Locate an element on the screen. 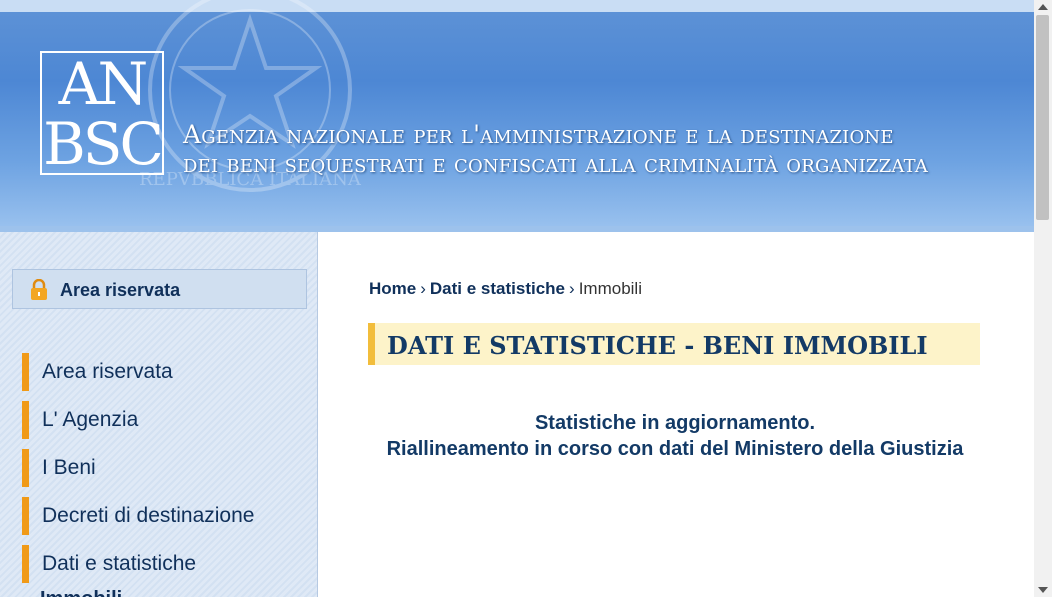 This screenshot has height=597, width=1052. sidebar-item-dati-statistiche: Dati e statistiche is located at coordinates (162, 564).